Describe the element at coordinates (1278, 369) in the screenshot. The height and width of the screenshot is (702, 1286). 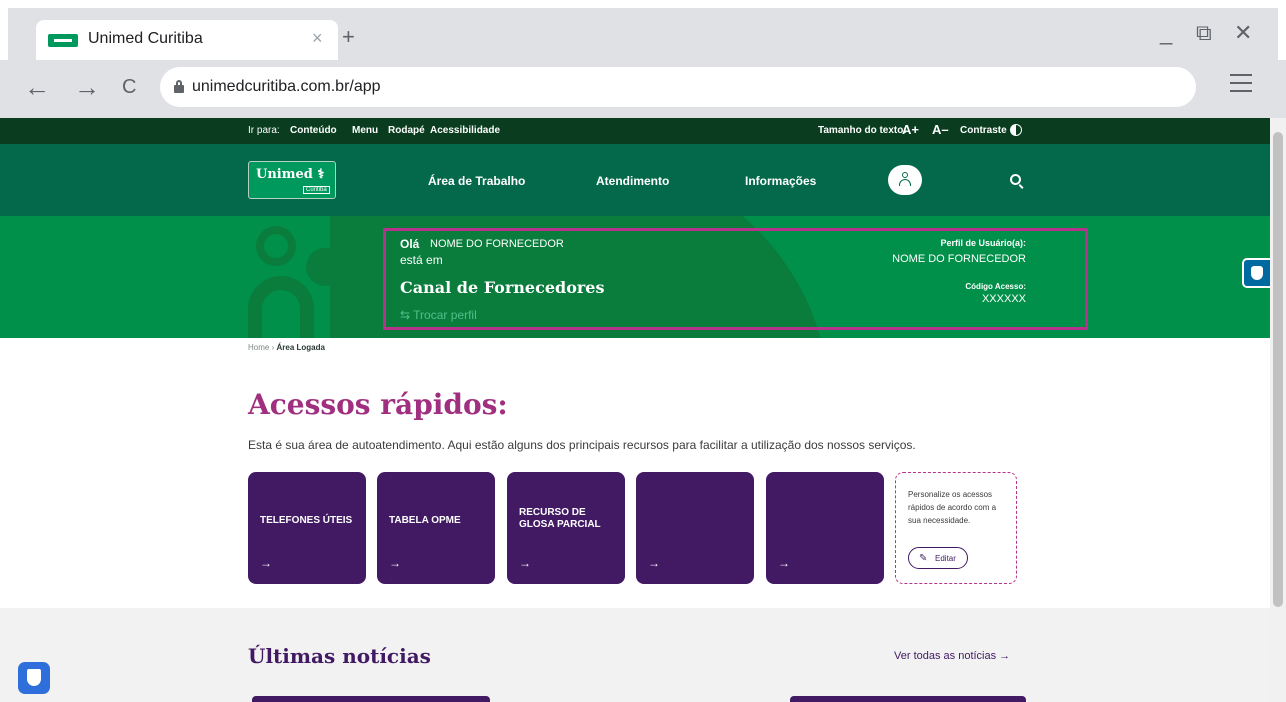
I see `scrollbar-thumb` at that location.